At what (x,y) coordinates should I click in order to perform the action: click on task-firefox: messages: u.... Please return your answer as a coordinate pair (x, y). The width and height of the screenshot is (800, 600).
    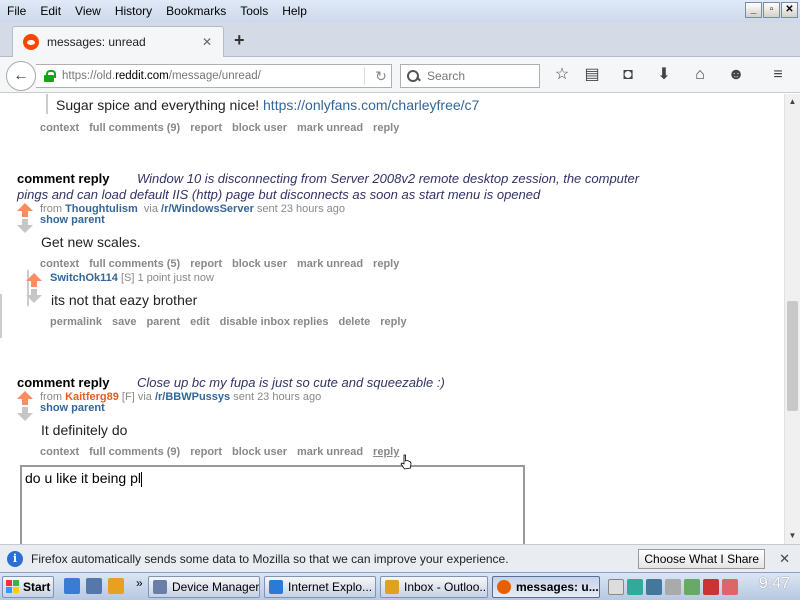
    Looking at the image, I should click on (546, 587).